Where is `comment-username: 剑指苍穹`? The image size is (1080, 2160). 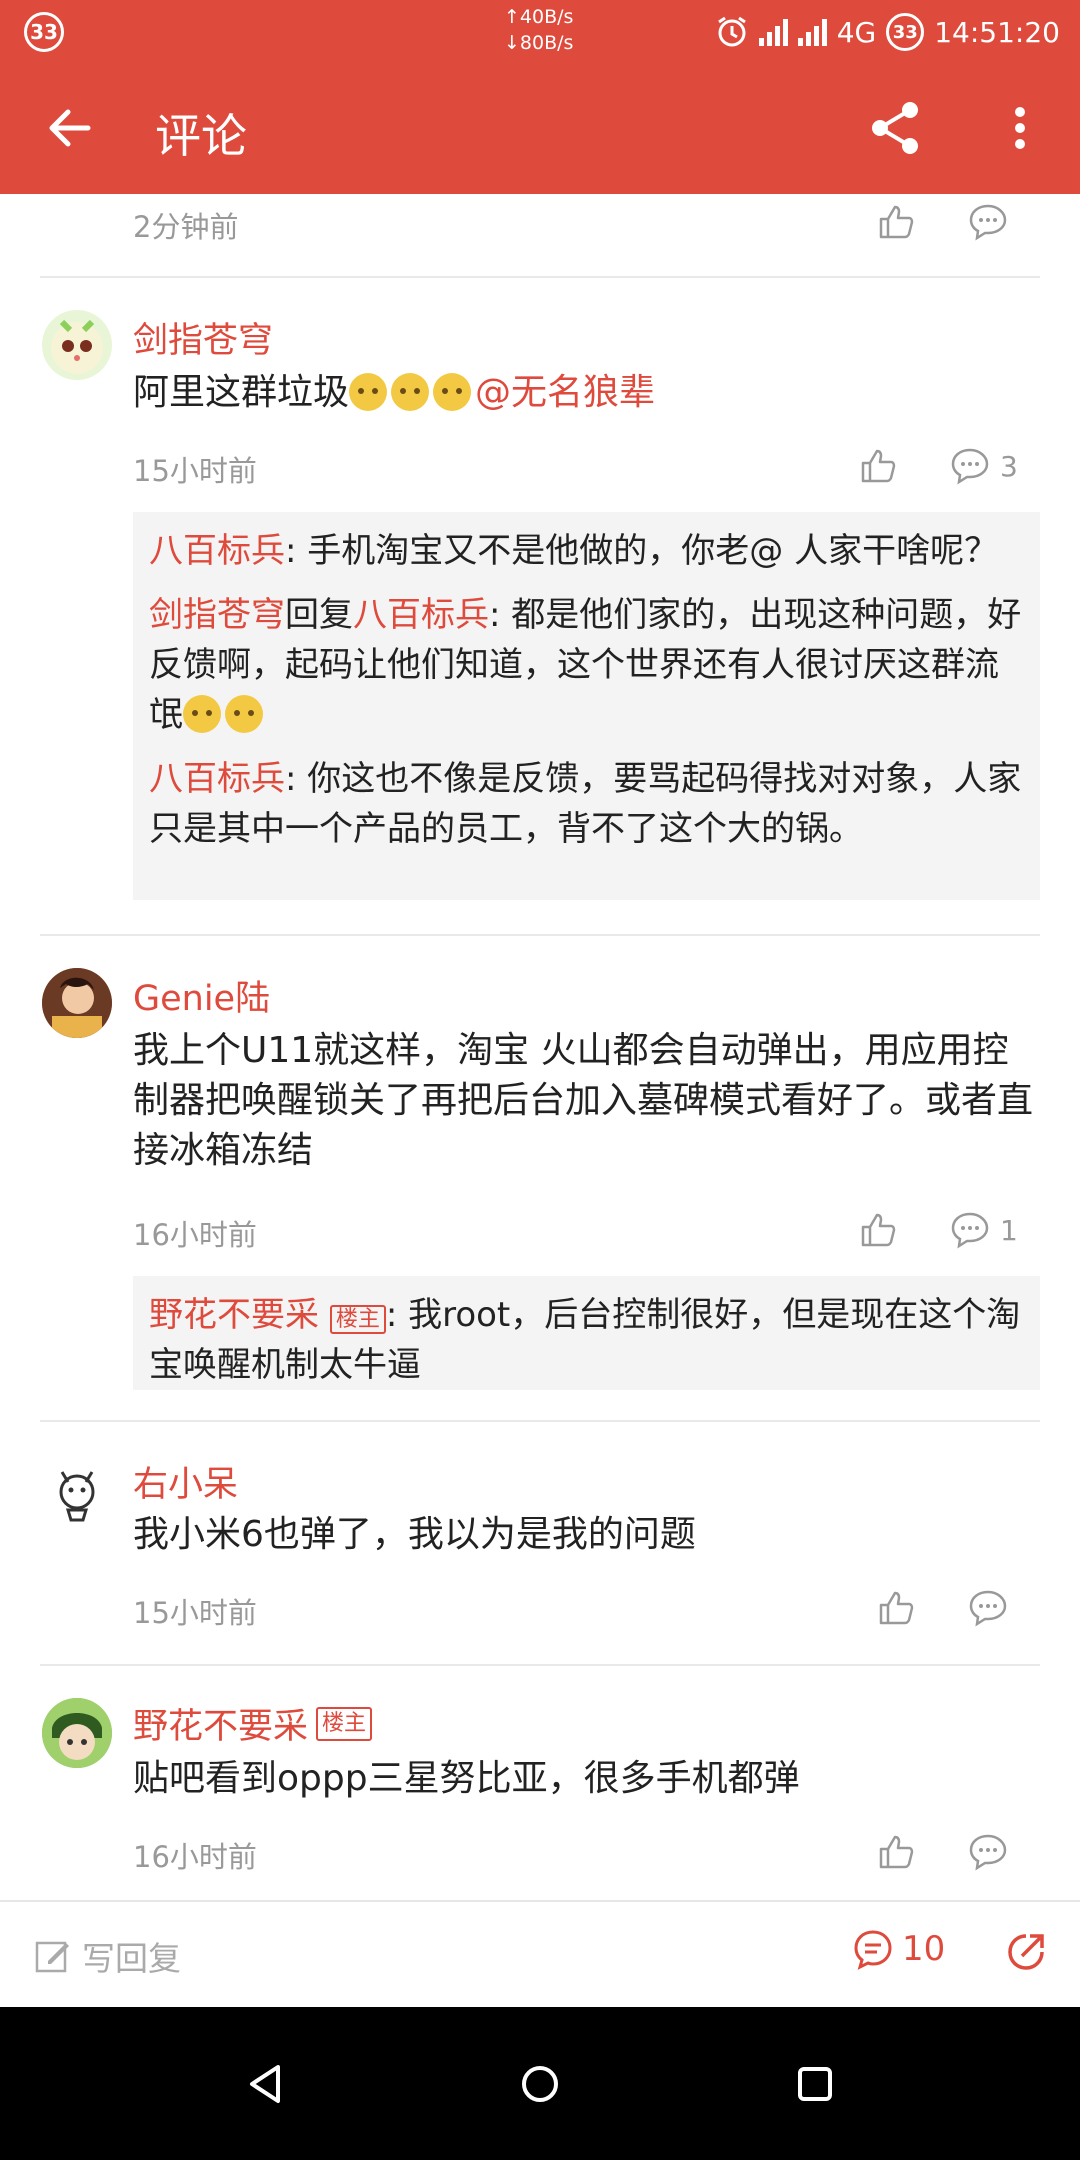
comment-username: 剑指苍穹 is located at coordinates (203, 337).